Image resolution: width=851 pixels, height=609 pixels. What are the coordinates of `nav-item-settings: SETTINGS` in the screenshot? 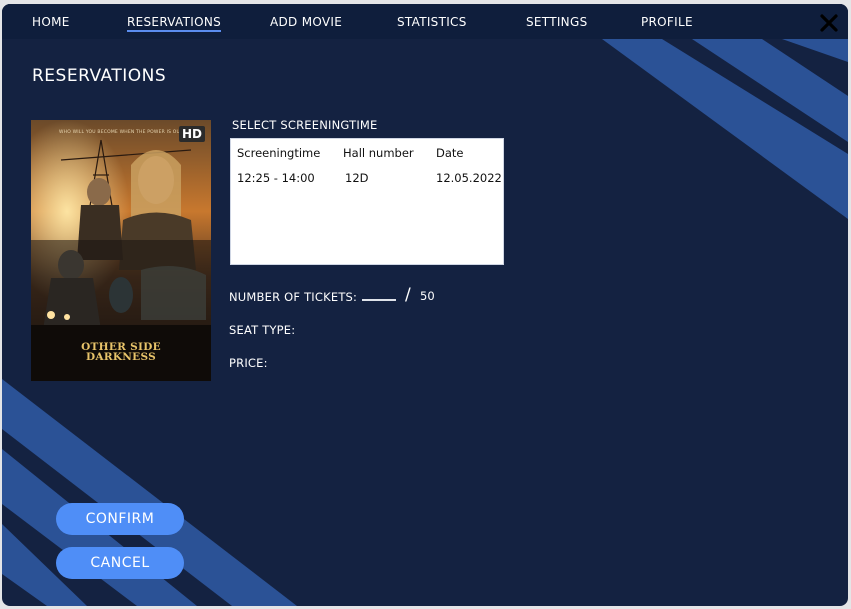 It's located at (556, 22).